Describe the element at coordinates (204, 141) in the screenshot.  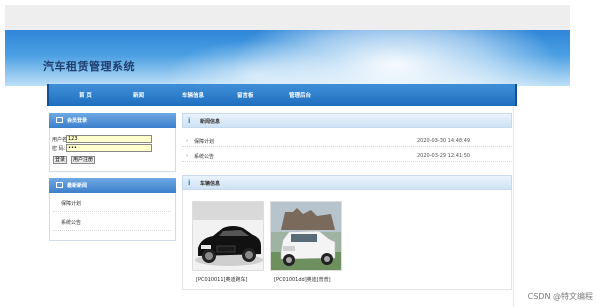
I see `news-title: 保障计划` at that location.